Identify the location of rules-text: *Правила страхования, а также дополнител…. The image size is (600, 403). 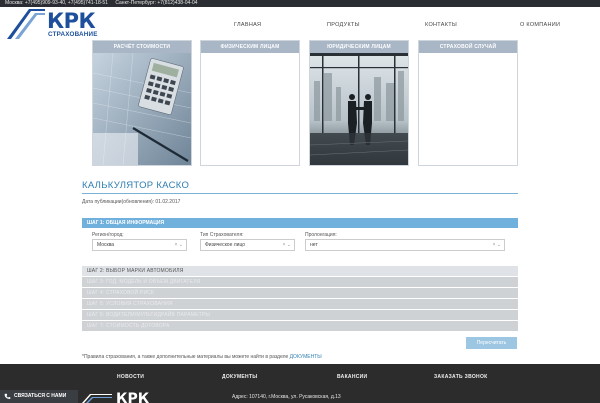
(186, 357).